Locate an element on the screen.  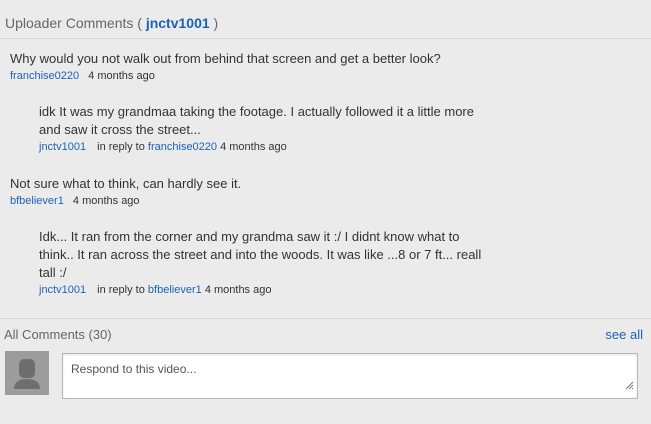
default-user-avatar-icon is located at coordinates (27, 373).